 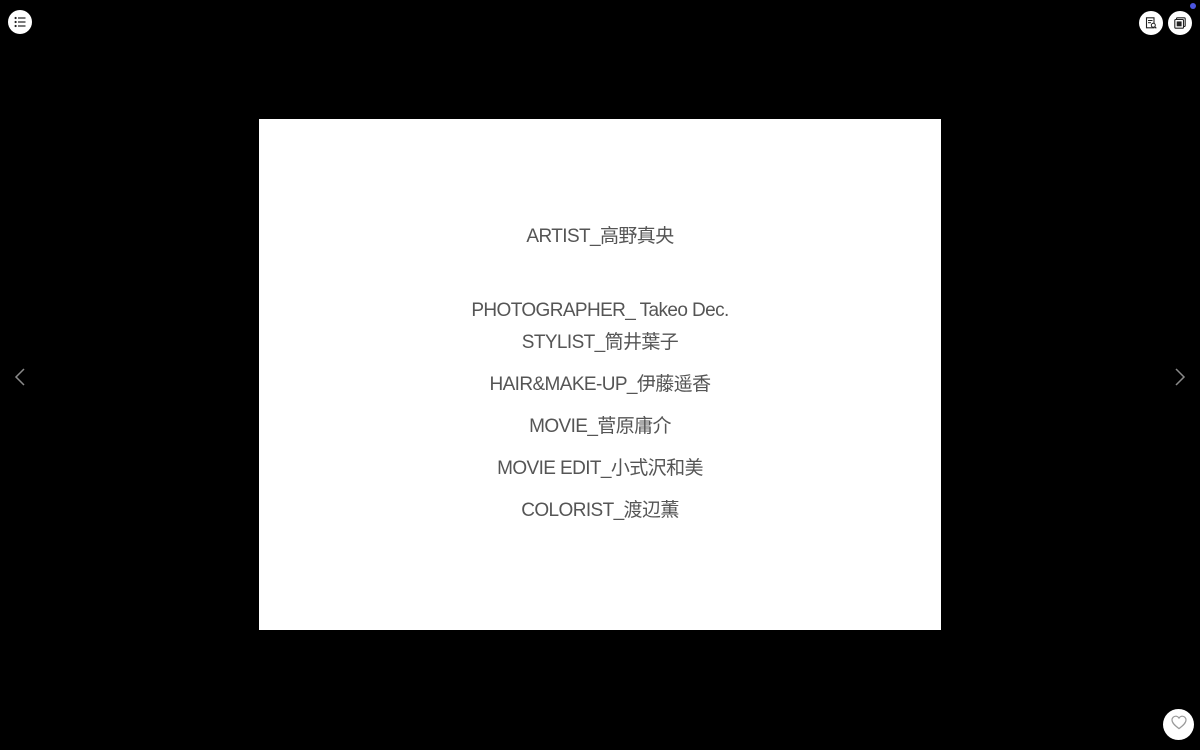 I want to click on chevron-left-icon, so click(x=20, y=379).